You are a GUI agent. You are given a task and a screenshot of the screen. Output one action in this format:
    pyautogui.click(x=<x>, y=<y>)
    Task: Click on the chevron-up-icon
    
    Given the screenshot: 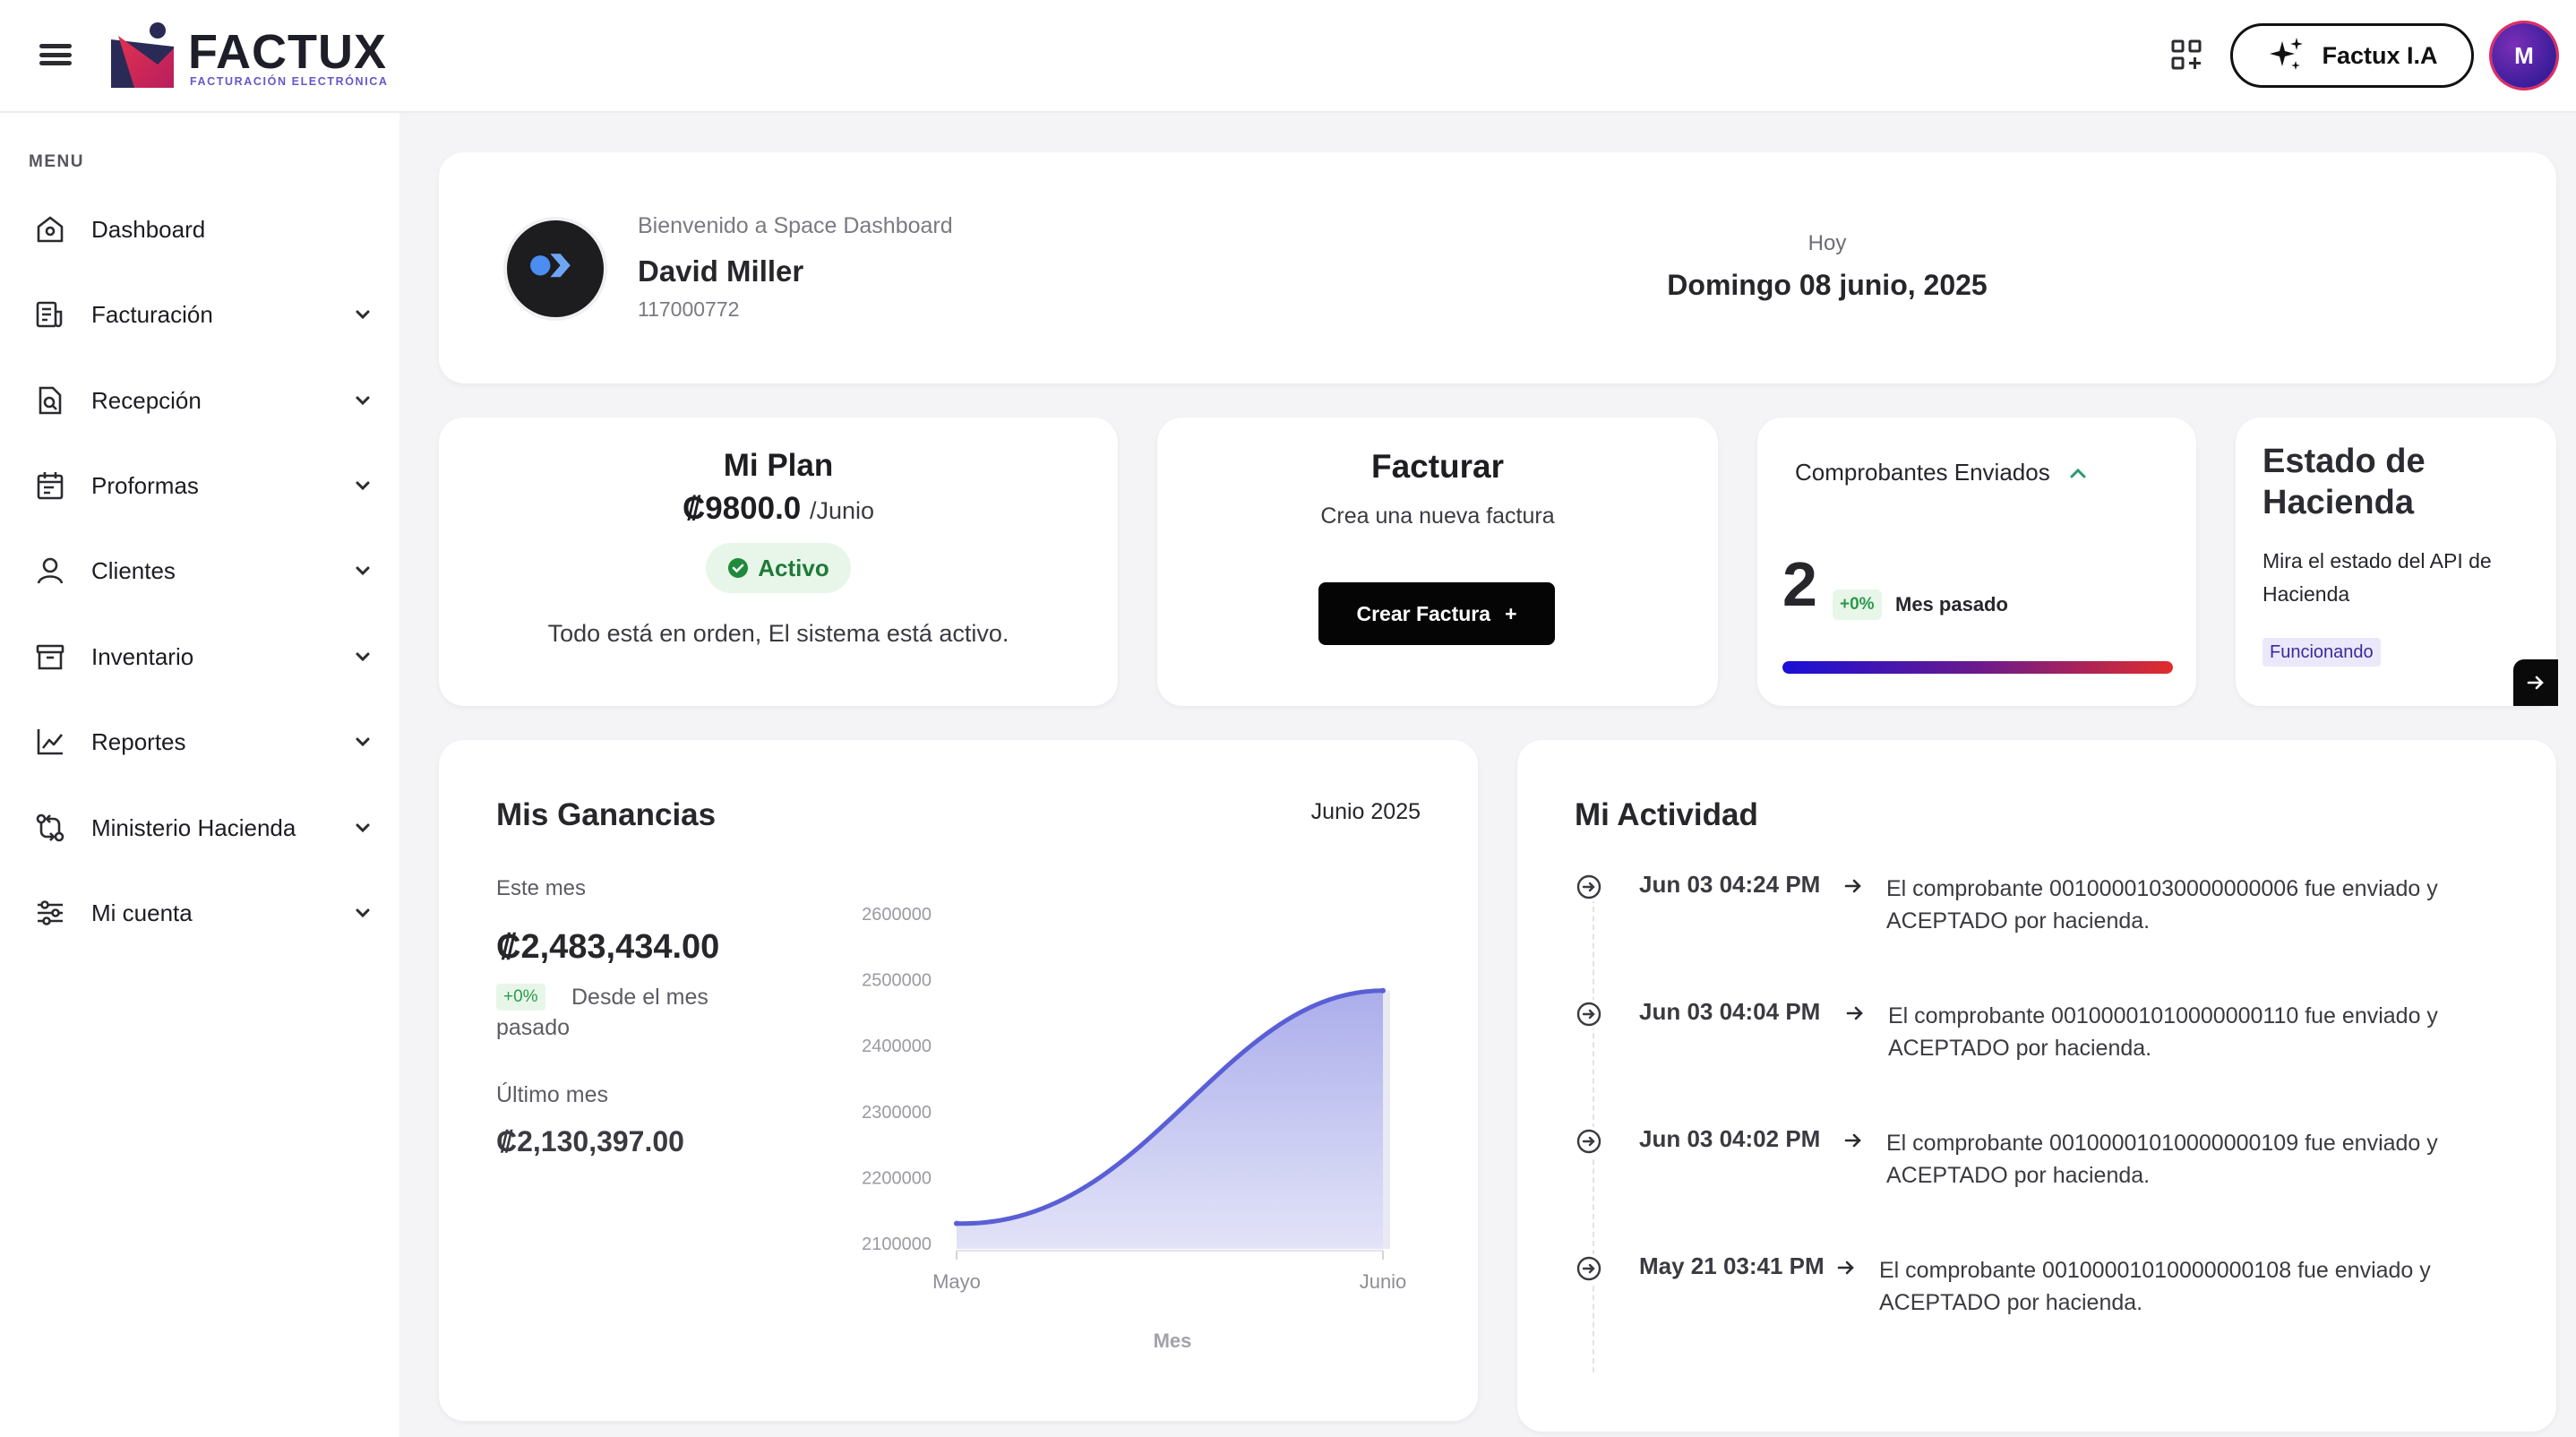 What is the action you would take?
    pyautogui.click(x=2078, y=473)
    